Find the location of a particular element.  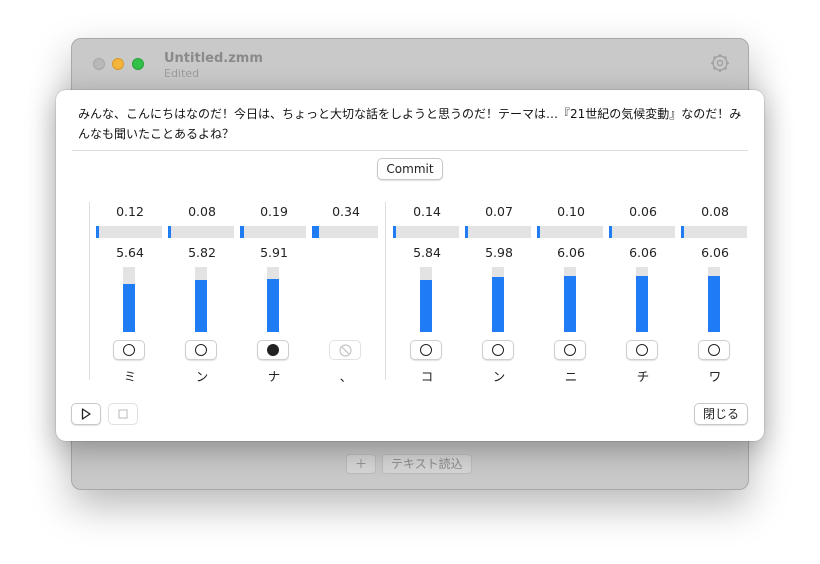

close-window-button is located at coordinates (99, 64).